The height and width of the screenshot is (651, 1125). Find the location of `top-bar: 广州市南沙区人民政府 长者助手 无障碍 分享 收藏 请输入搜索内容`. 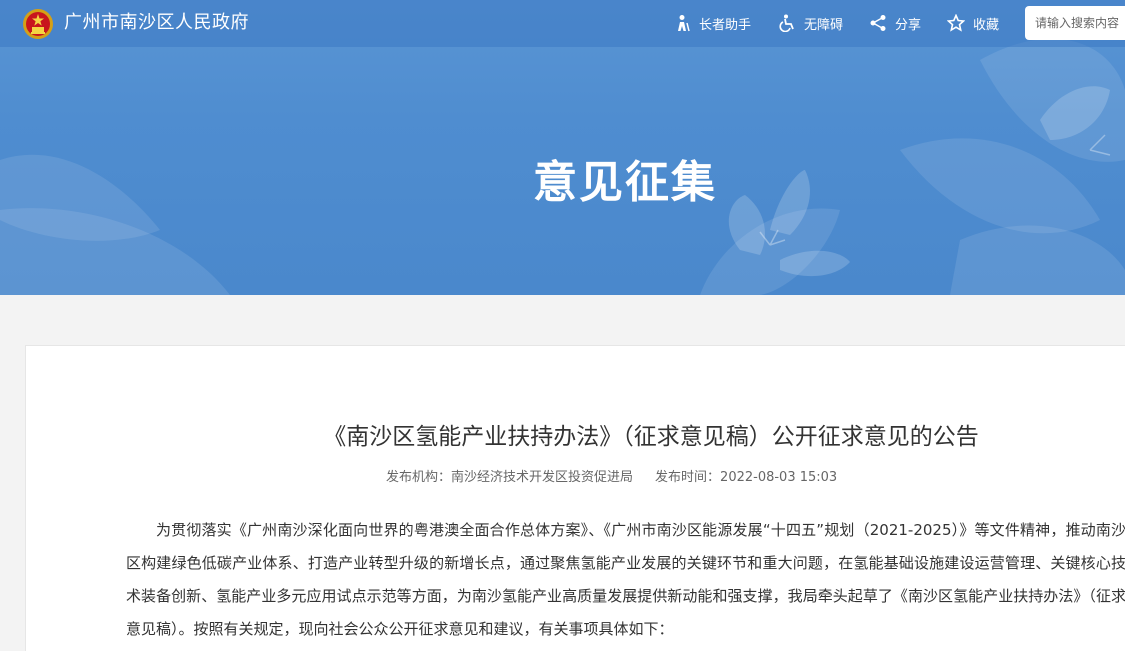

top-bar: 广州市南沙区人民政府 长者助手 无障碍 分享 收藏 请输入搜索内容 is located at coordinates (562, 23).